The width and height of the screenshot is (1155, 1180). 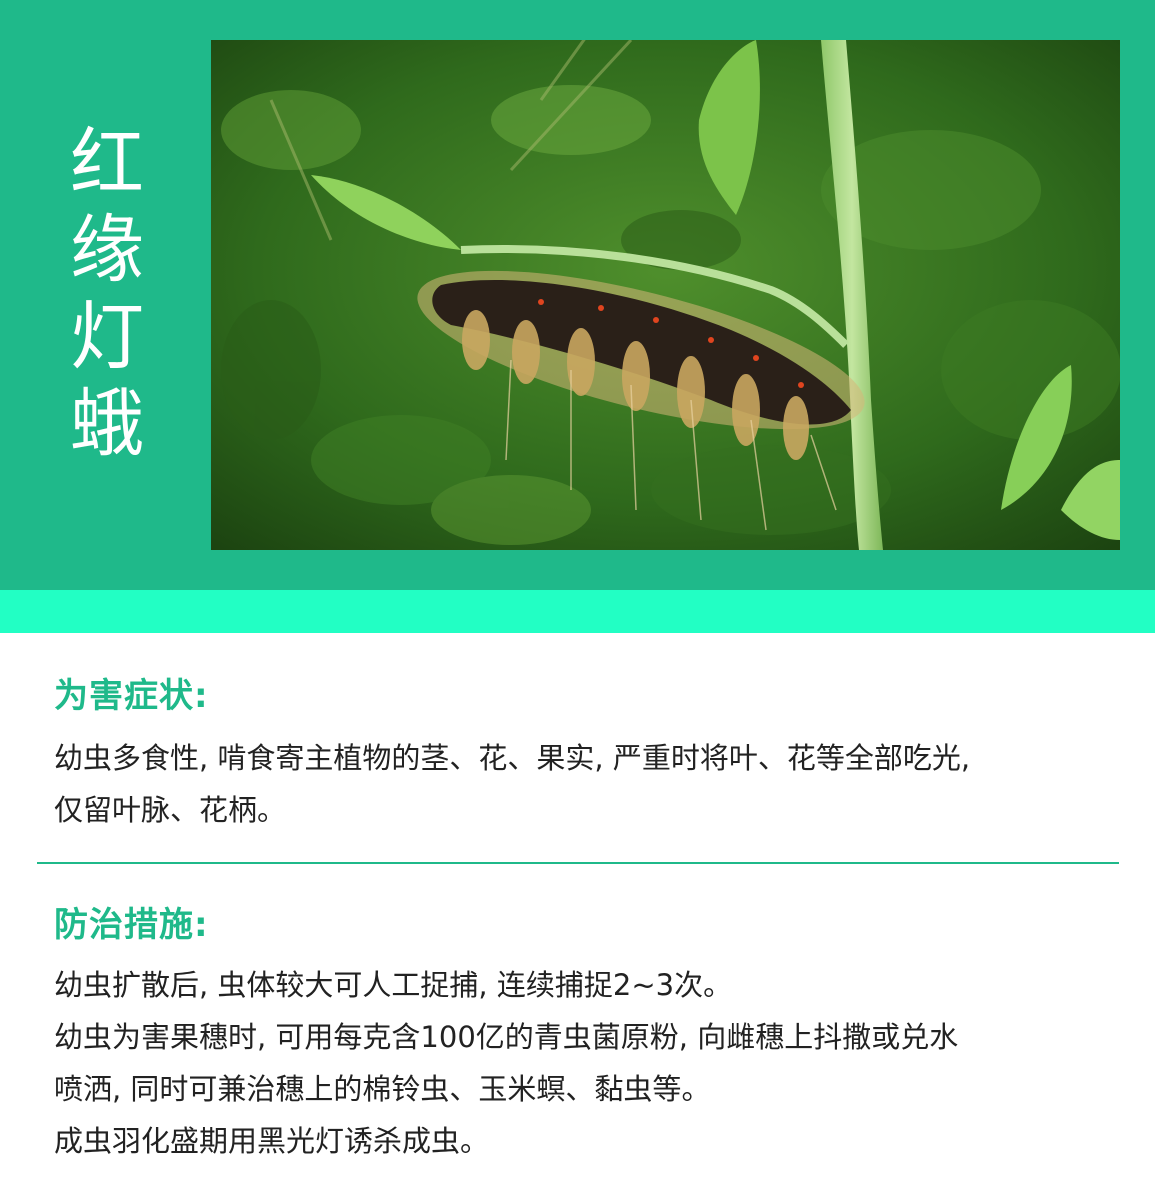 What do you see at coordinates (170, 810) in the screenshot?
I see `symptoms-line: 仅留叶脉、花柄。` at bounding box center [170, 810].